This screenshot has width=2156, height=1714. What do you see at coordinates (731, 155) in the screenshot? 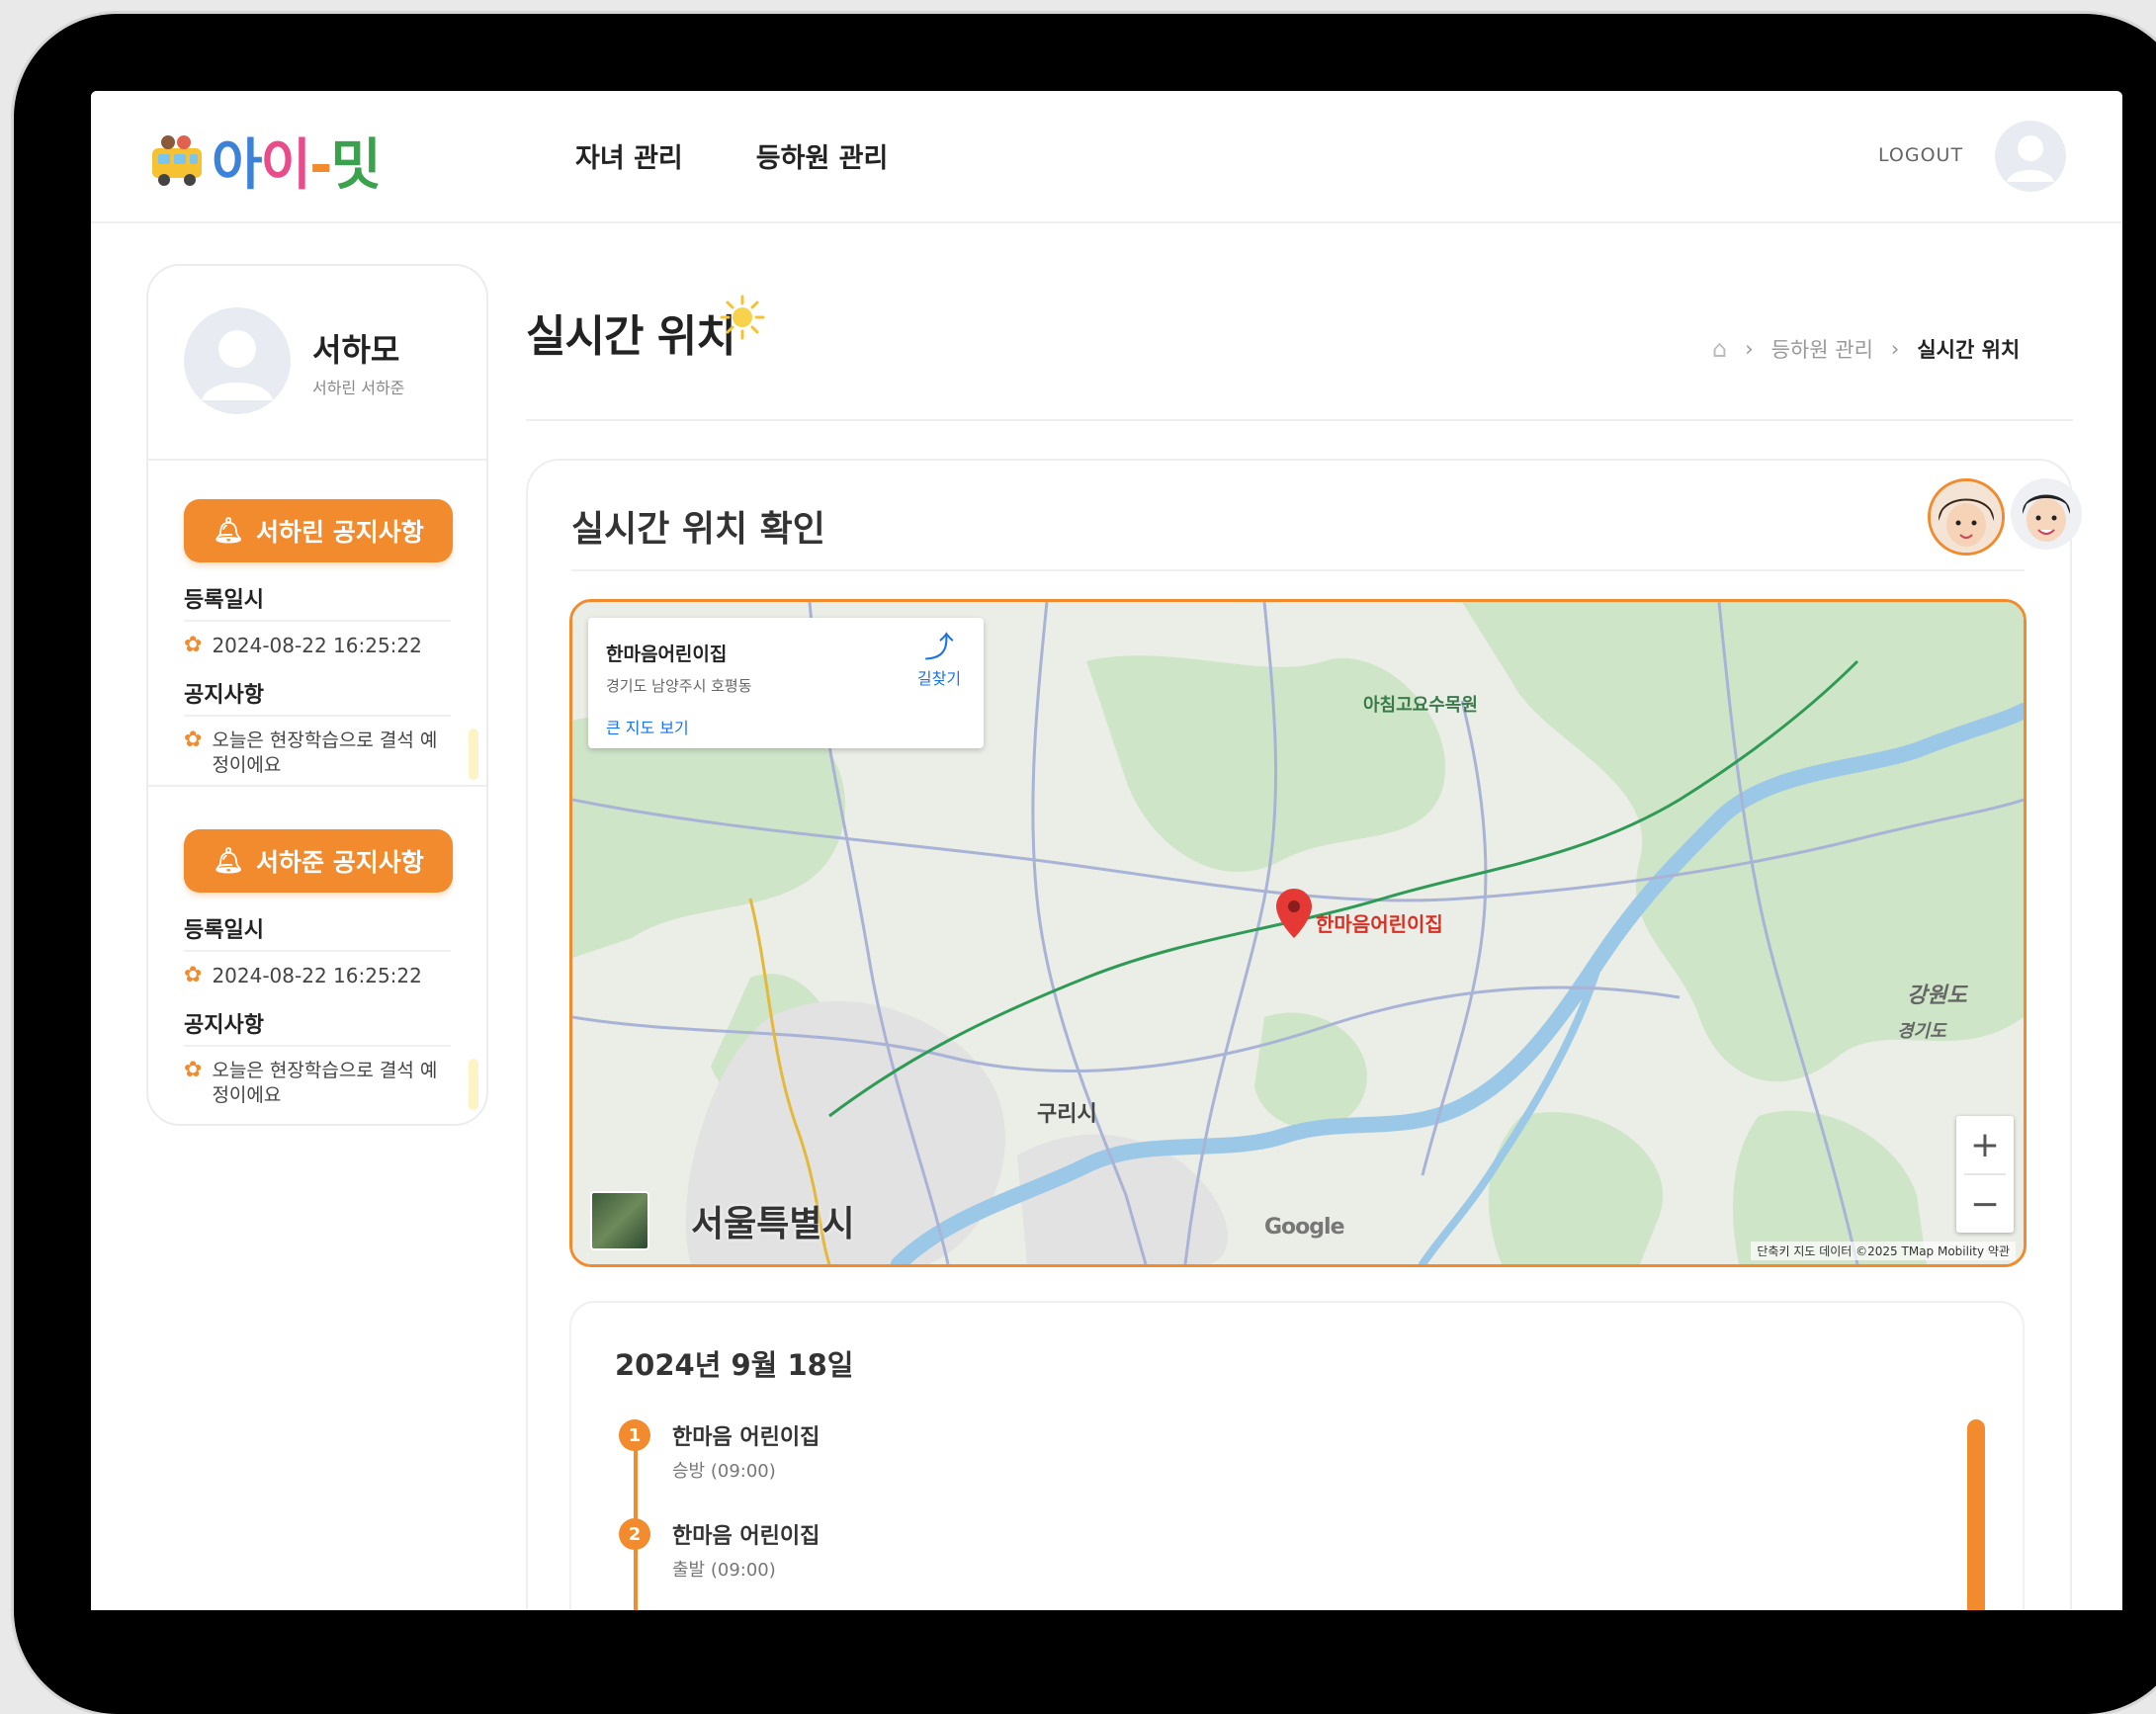
I see `main-nav: 자녀 관리 등하원 관리` at bounding box center [731, 155].